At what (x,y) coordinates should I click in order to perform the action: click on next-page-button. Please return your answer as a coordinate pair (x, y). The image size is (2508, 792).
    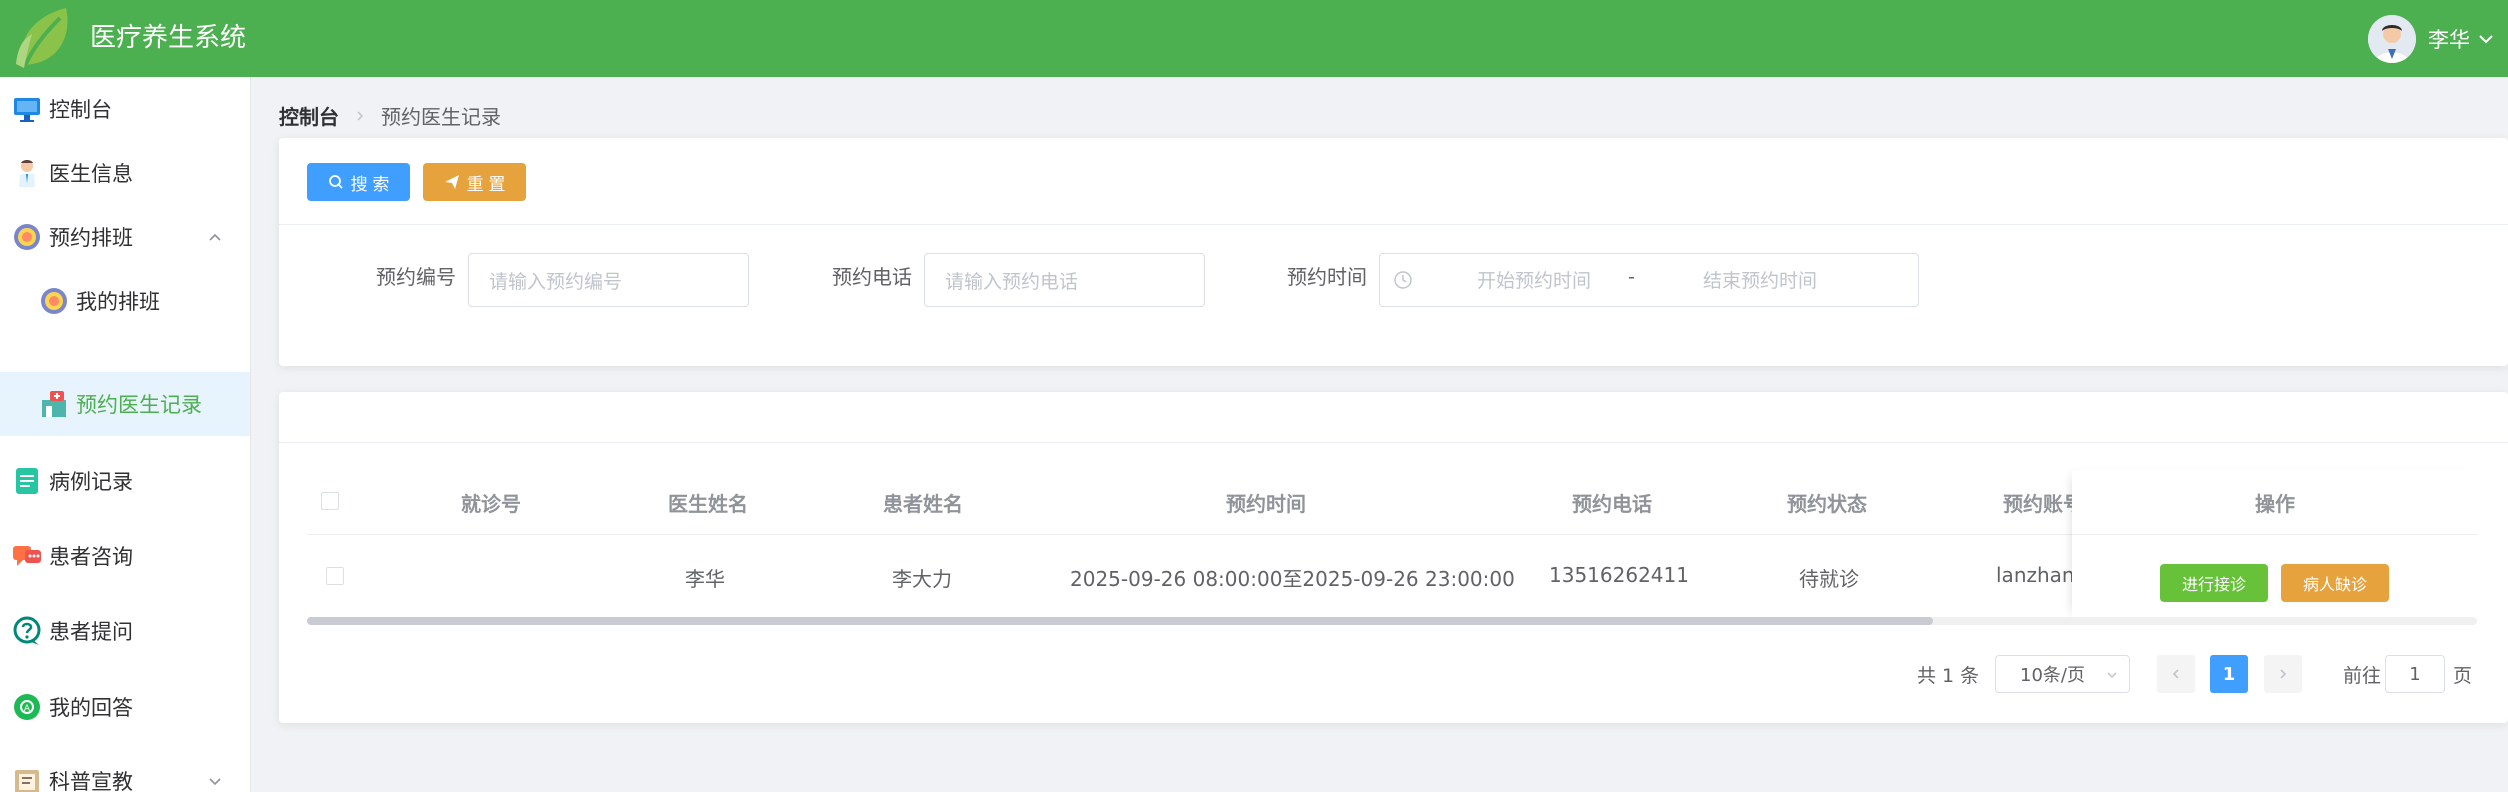
    Looking at the image, I should click on (2283, 674).